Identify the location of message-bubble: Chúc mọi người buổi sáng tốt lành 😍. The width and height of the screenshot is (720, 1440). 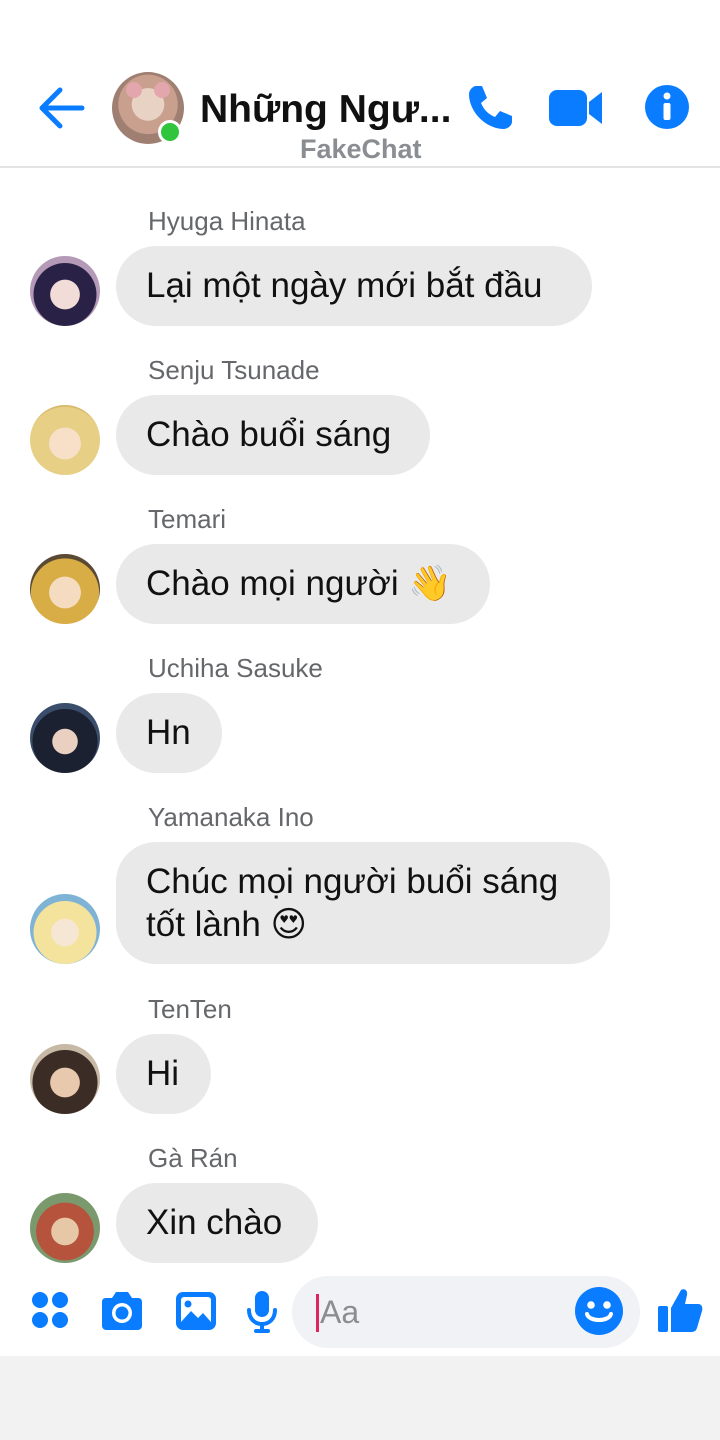
(363, 903).